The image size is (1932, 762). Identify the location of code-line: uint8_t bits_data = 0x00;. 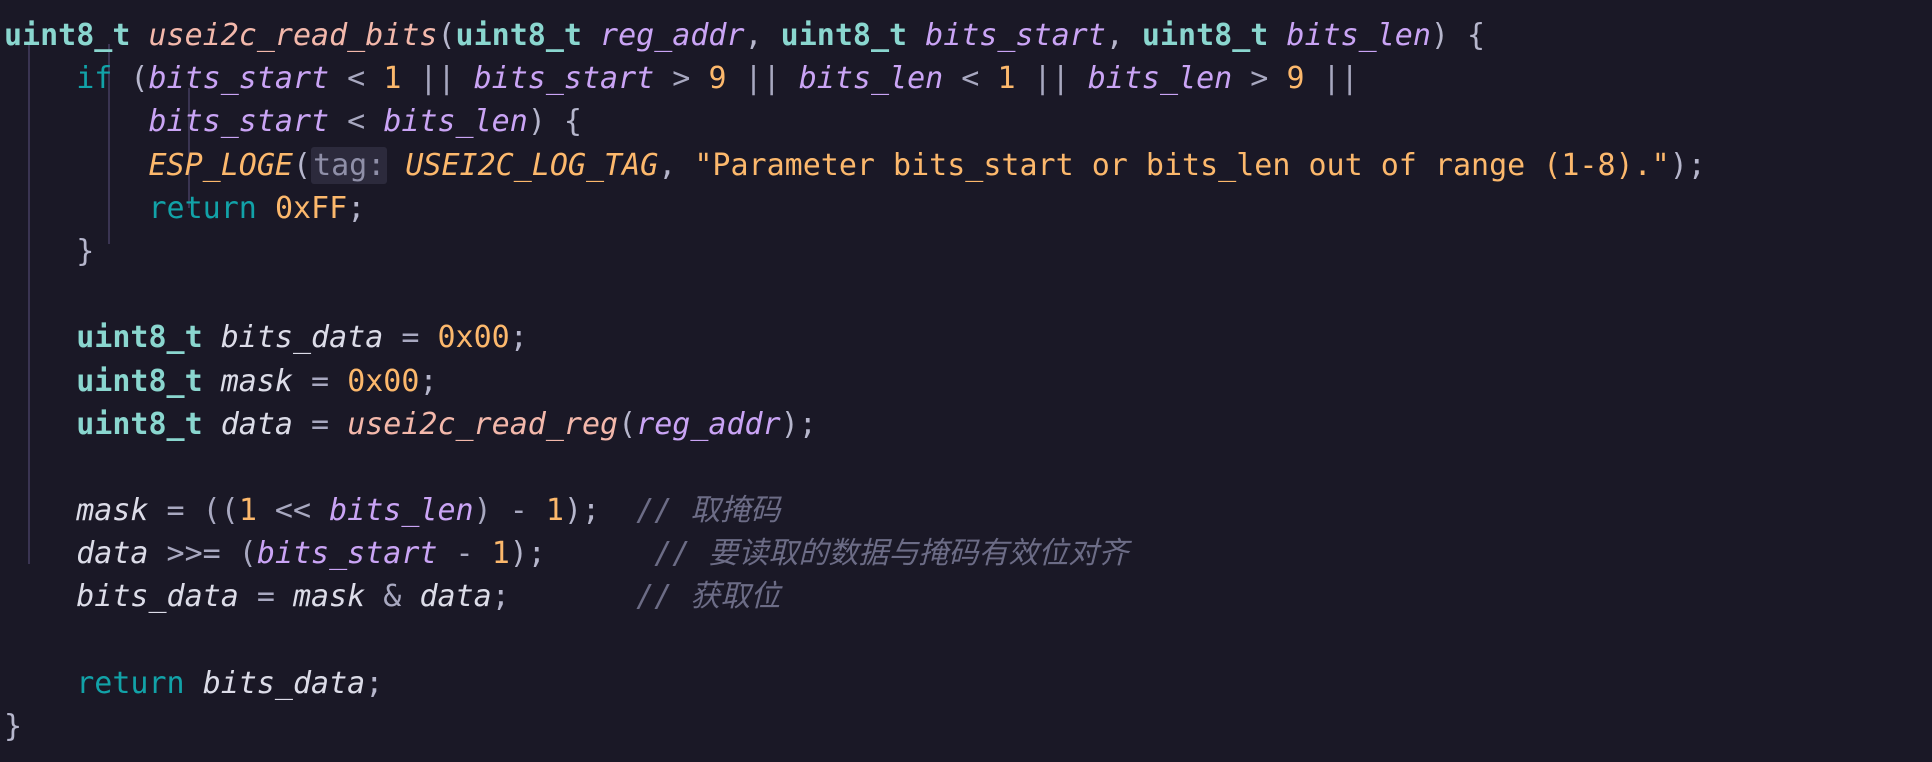
(966, 337).